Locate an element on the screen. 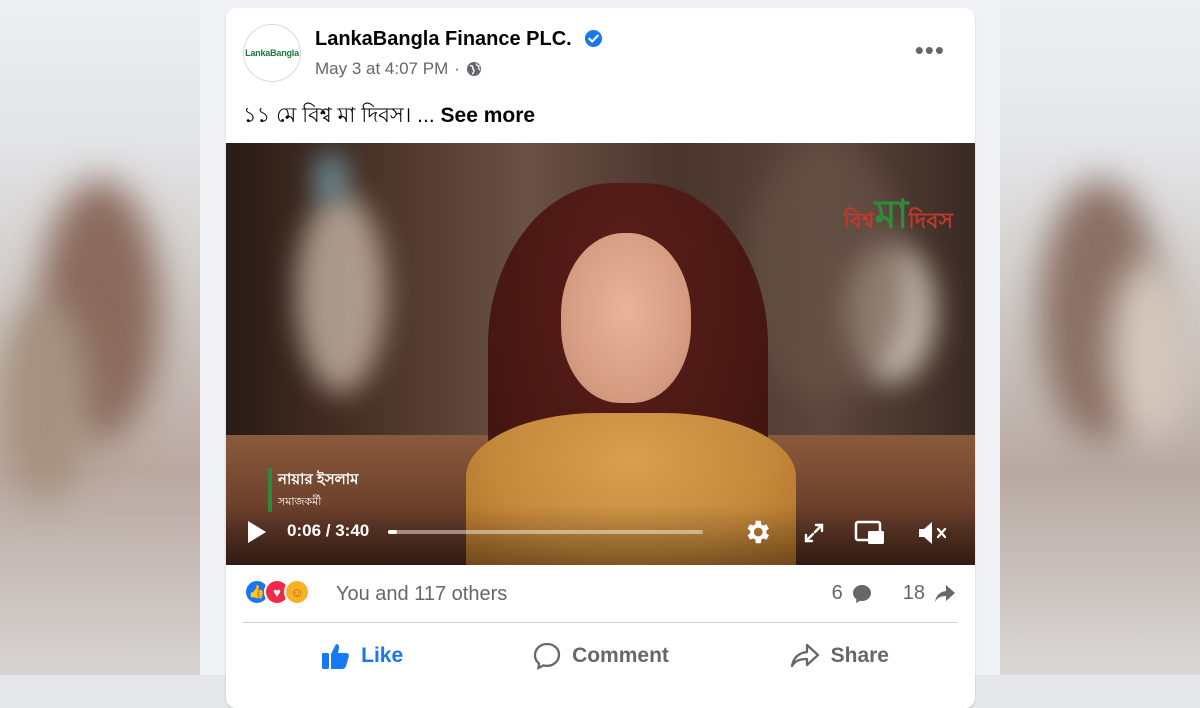  light-blur is located at coordinates (331, 178).